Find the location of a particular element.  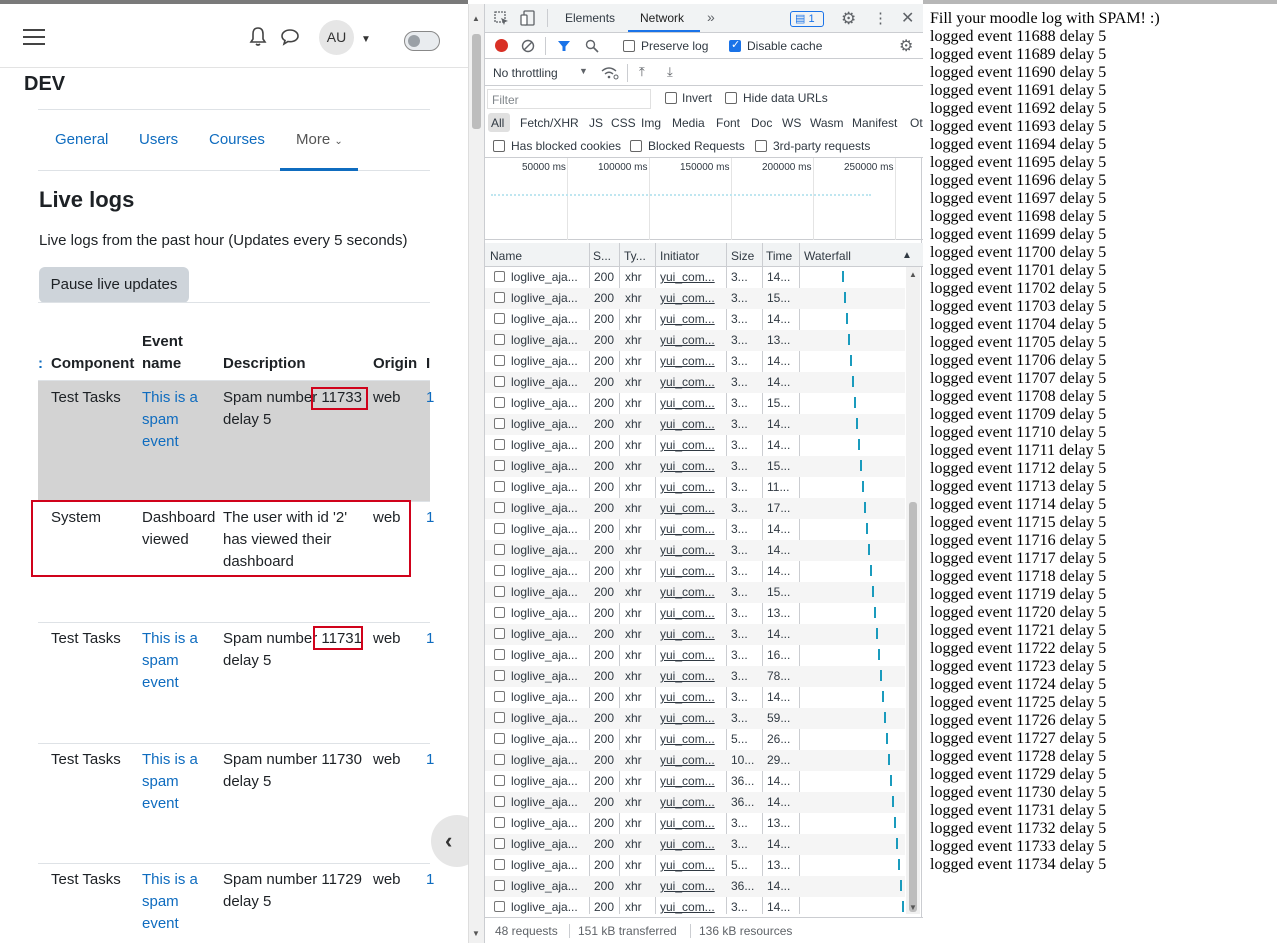

type-filter-img: Img is located at coordinates (651, 123).